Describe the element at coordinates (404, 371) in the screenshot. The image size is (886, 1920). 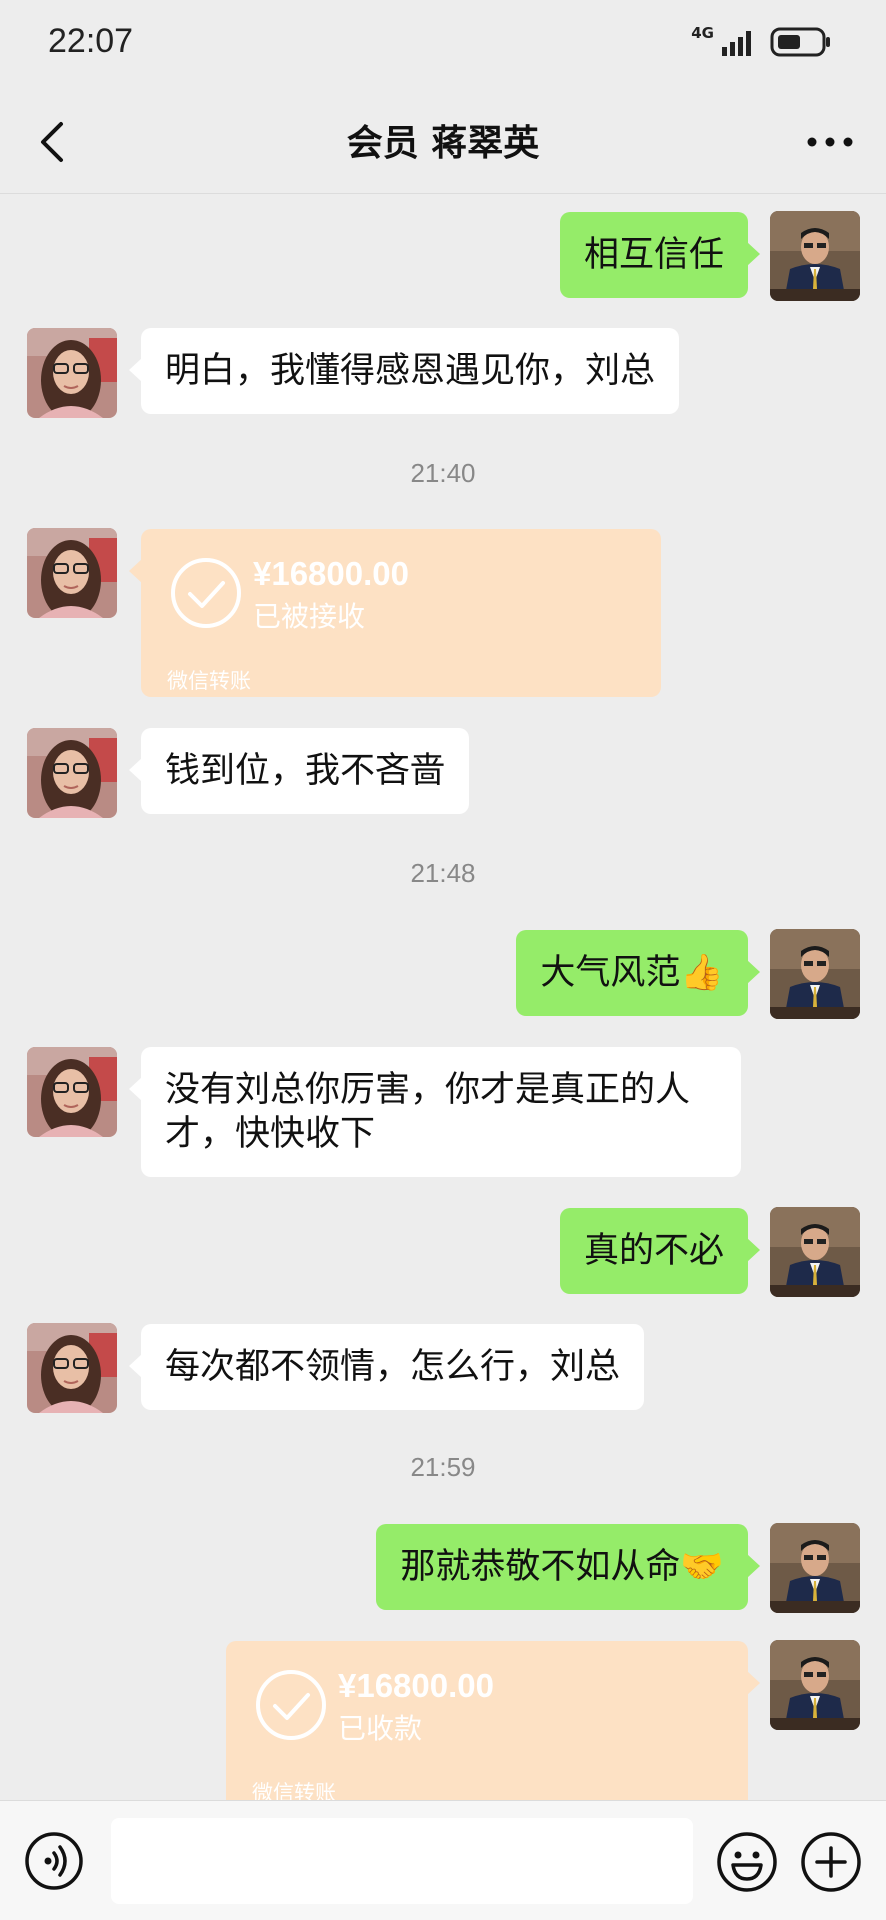
I see `message-bubble-incoming: 明白，我懂得感恩遇见你，刘总` at that location.